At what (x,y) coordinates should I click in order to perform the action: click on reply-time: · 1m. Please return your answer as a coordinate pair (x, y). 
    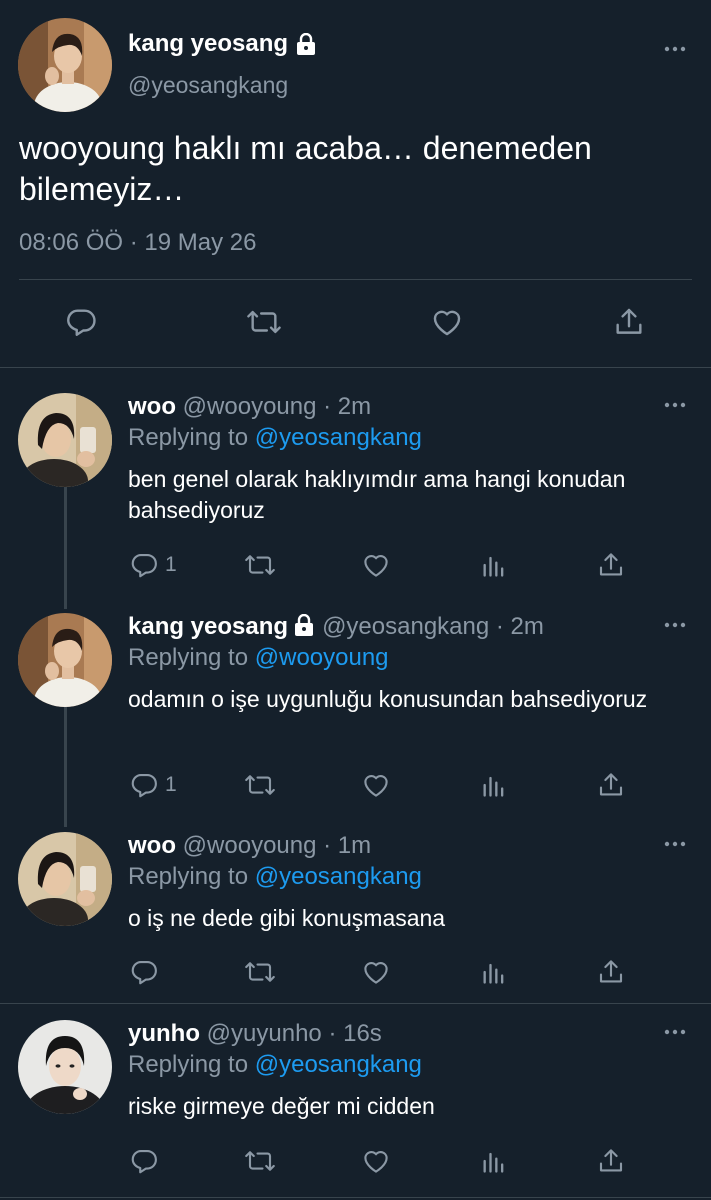
    Looking at the image, I should click on (347, 845).